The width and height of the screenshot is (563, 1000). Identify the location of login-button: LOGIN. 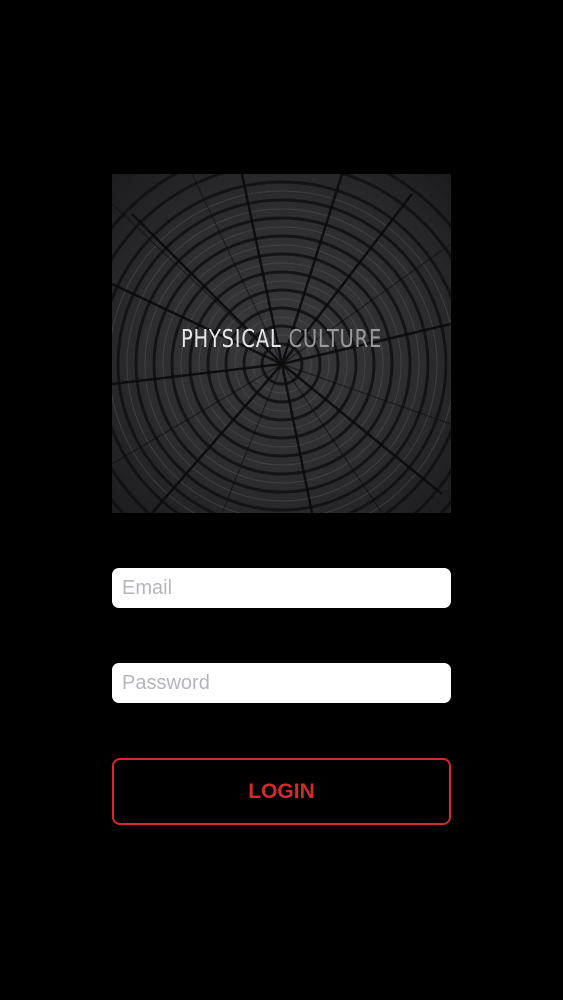
(281, 791).